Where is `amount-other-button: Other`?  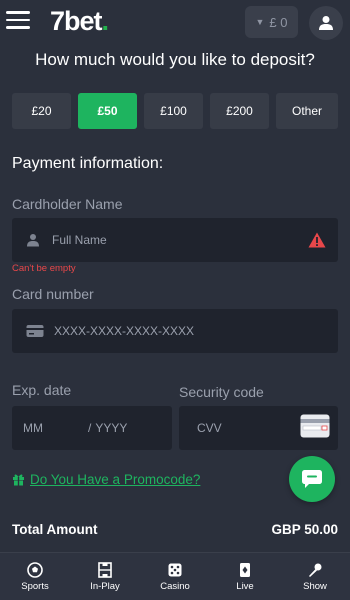 amount-other-button: Other is located at coordinates (307, 111).